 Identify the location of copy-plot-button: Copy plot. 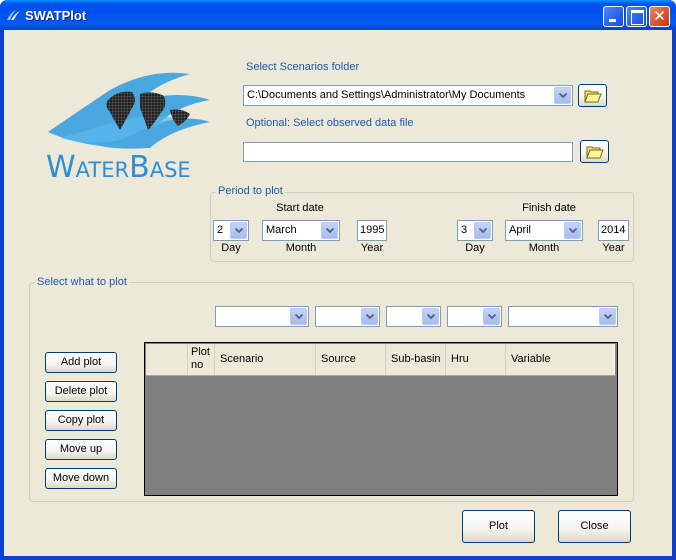
(81, 420).